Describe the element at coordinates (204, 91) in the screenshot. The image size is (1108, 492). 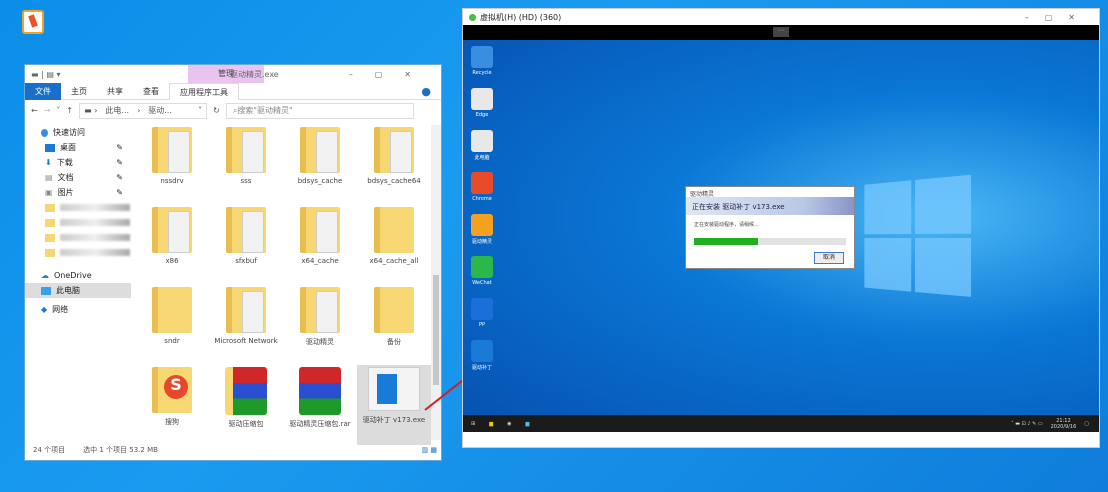
I see `tab-app-tools: 应用程序工具` at that location.